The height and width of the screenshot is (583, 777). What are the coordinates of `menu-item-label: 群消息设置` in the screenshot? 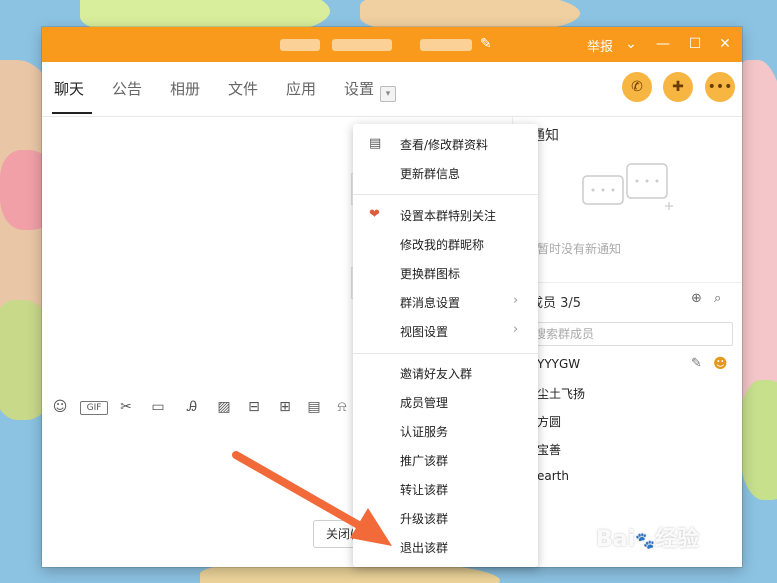 It's located at (430, 303).